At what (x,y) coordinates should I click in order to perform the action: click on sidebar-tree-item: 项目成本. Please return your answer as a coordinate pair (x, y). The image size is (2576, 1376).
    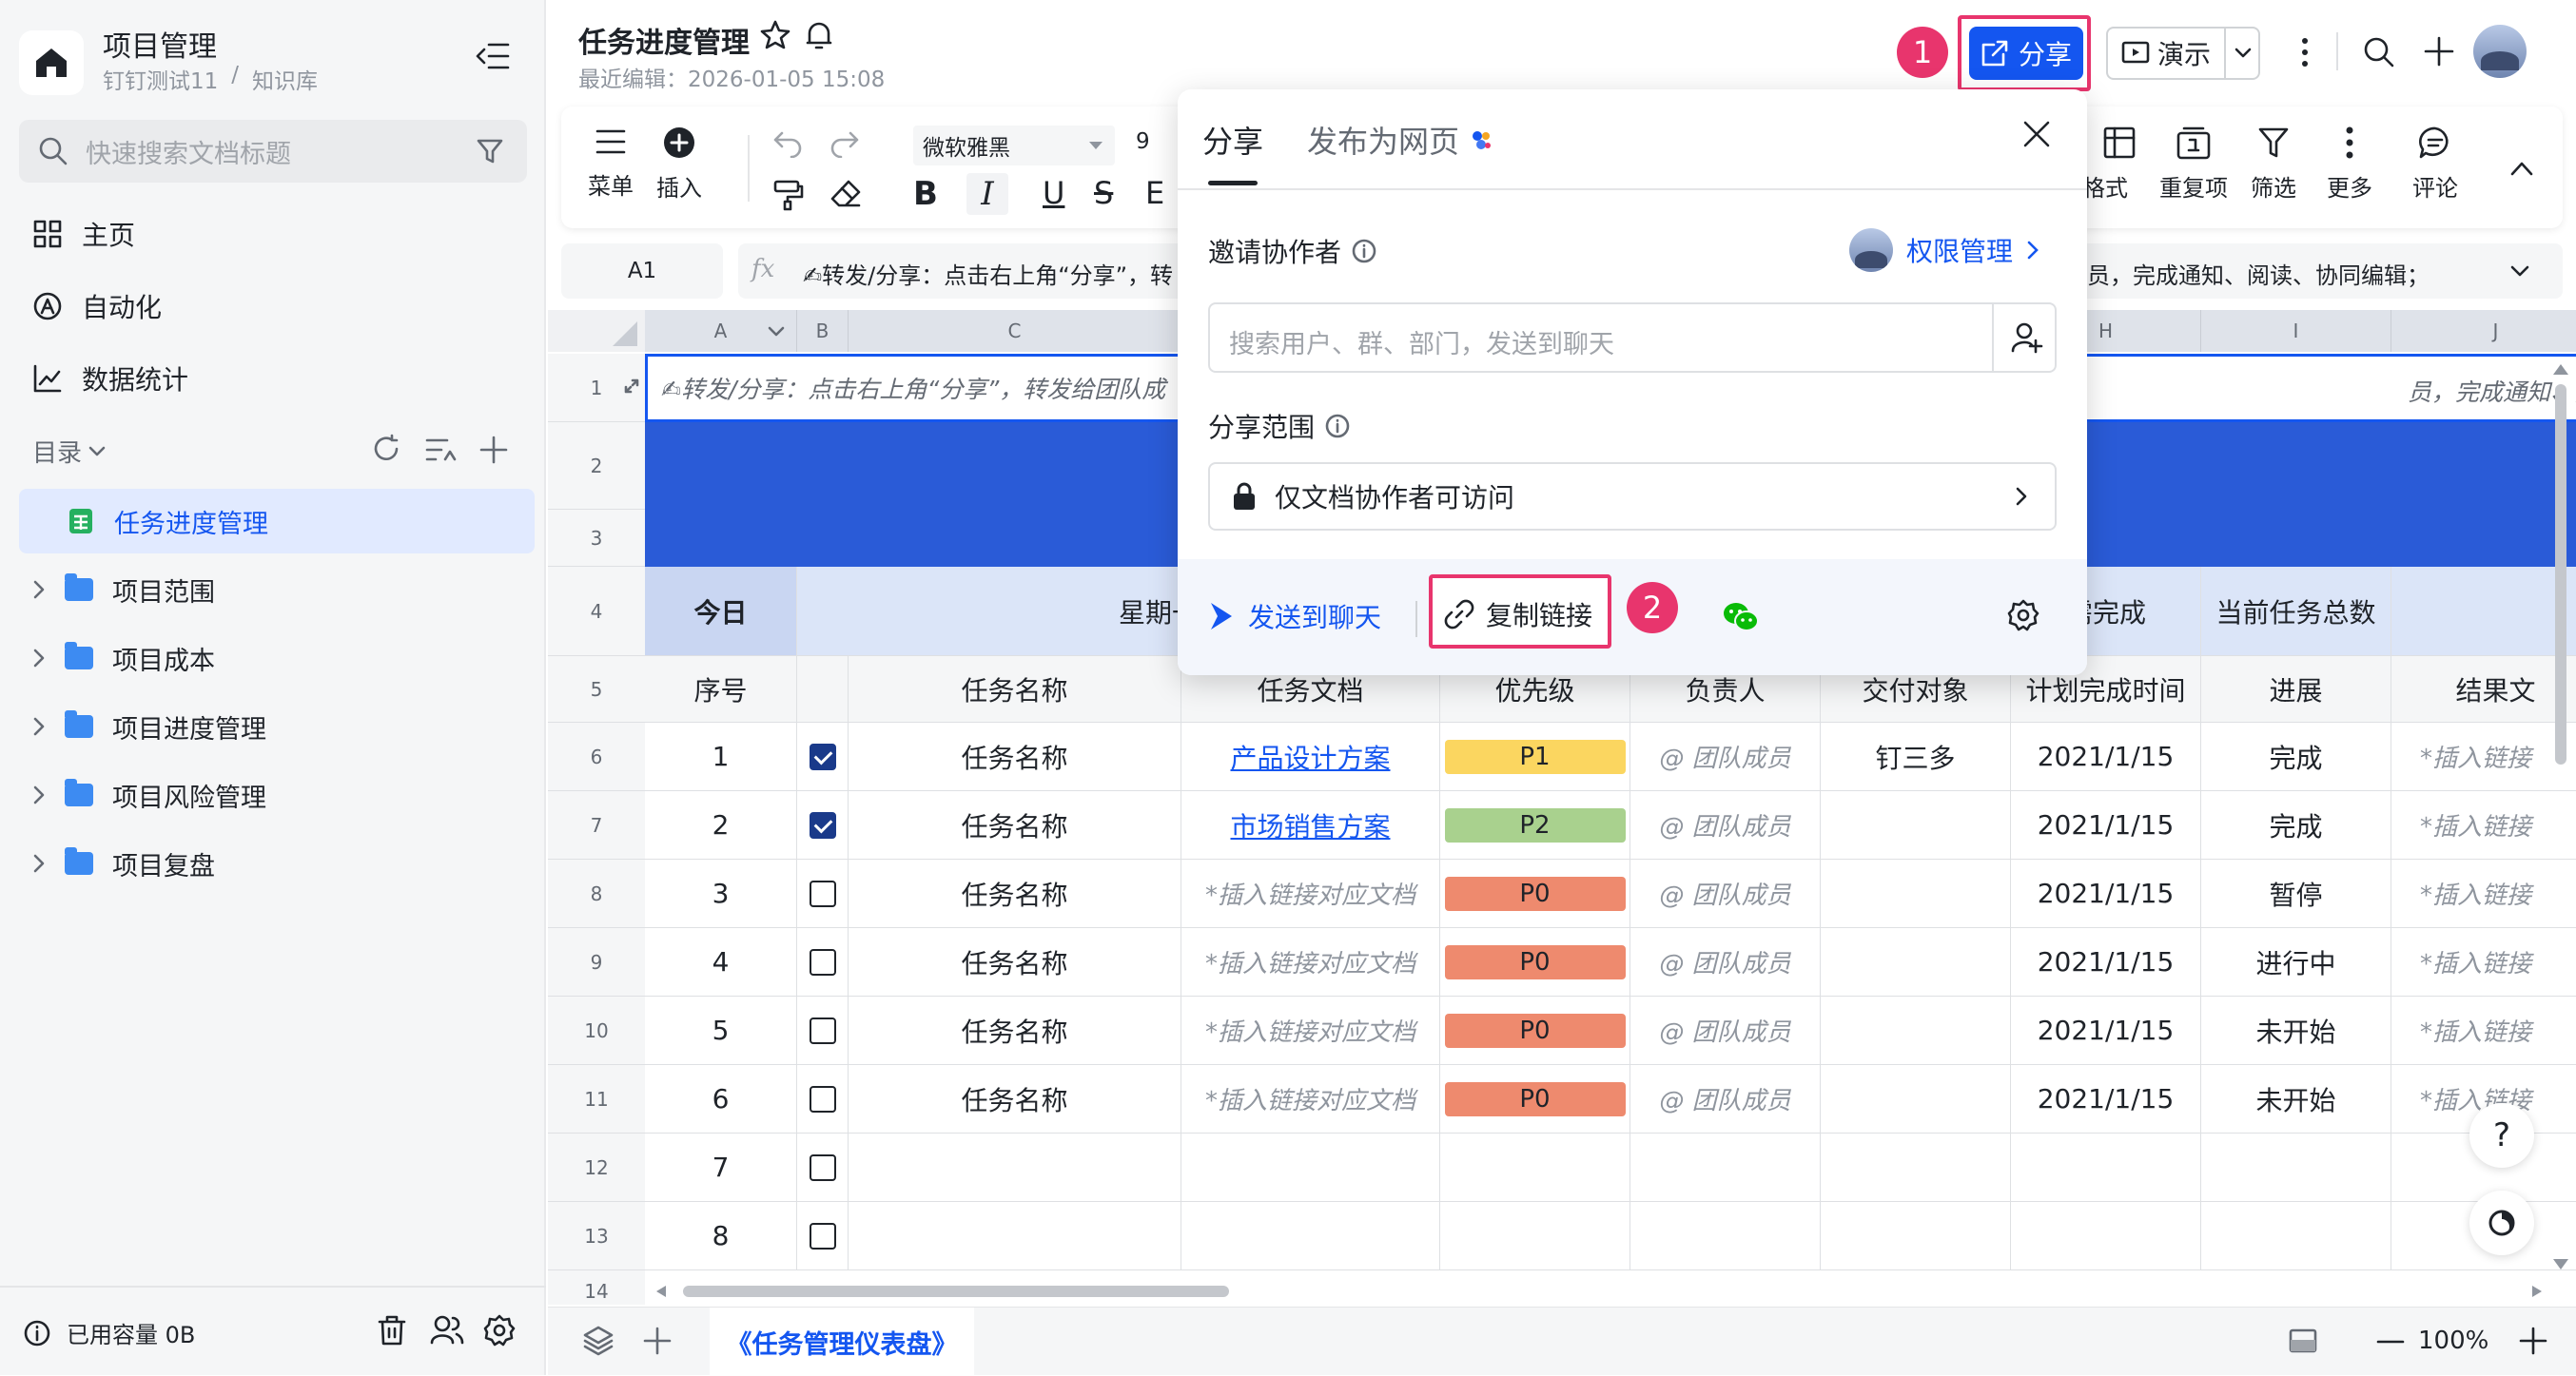
    Looking at the image, I should click on (273, 658).